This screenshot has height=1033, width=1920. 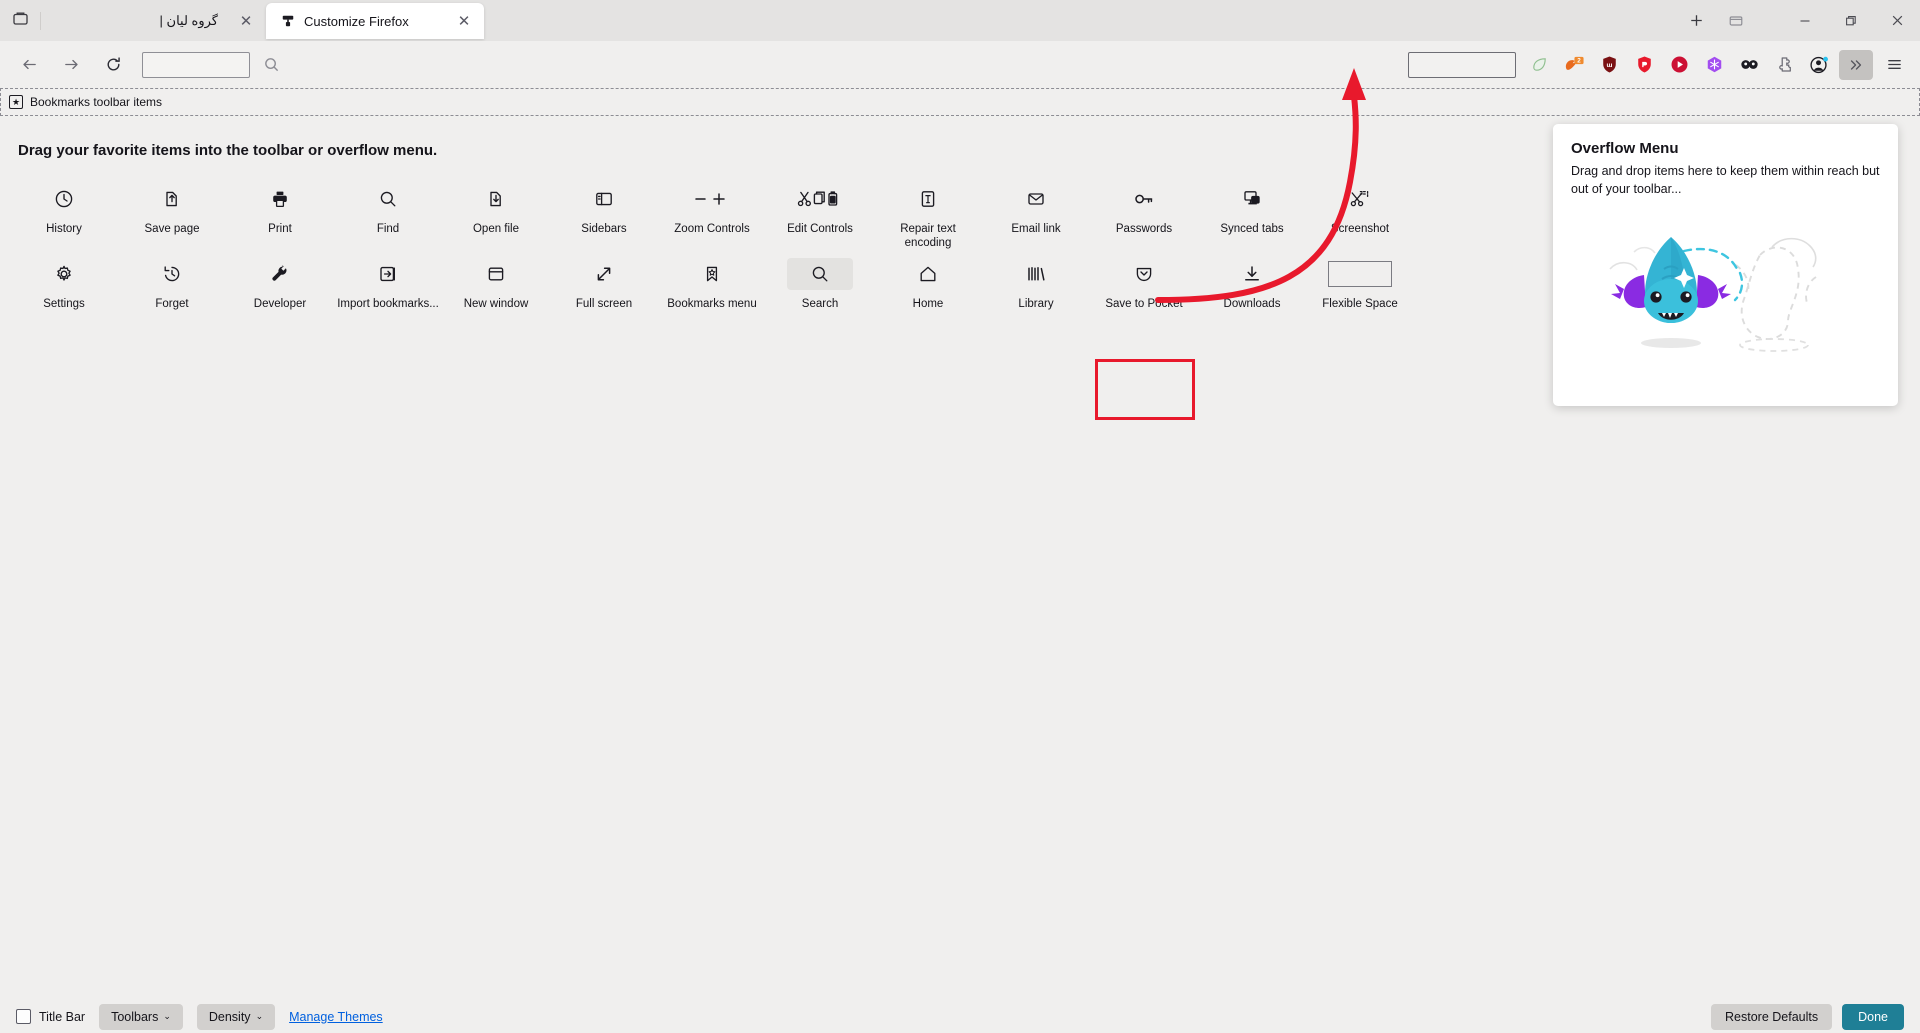 I want to click on ublock-origin-icon: ɯ, so click(x=1609, y=65).